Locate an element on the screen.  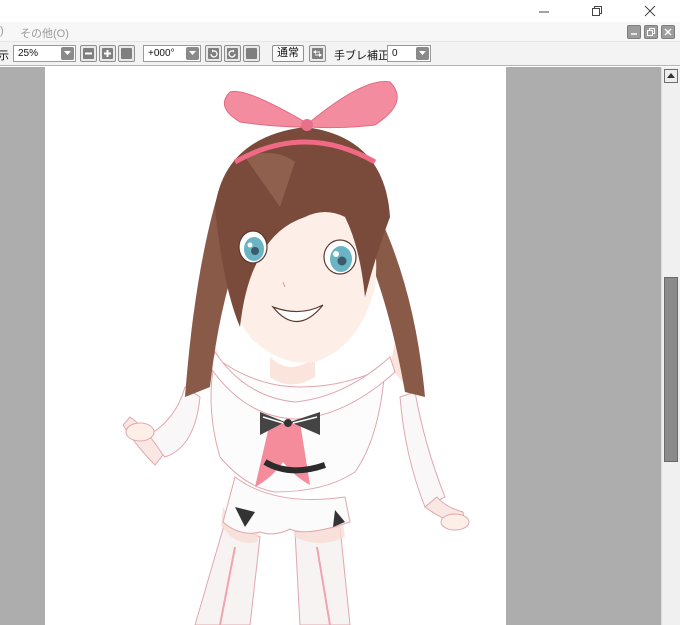
vertical-scrollbar is located at coordinates (670, 346).